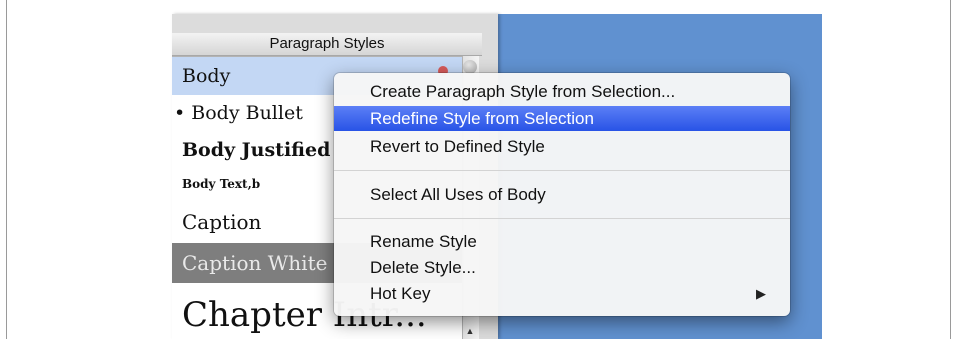 The image size is (957, 339). Describe the element at coordinates (256, 150) in the screenshot. I see `style-item-label: Body Justified` at that location.